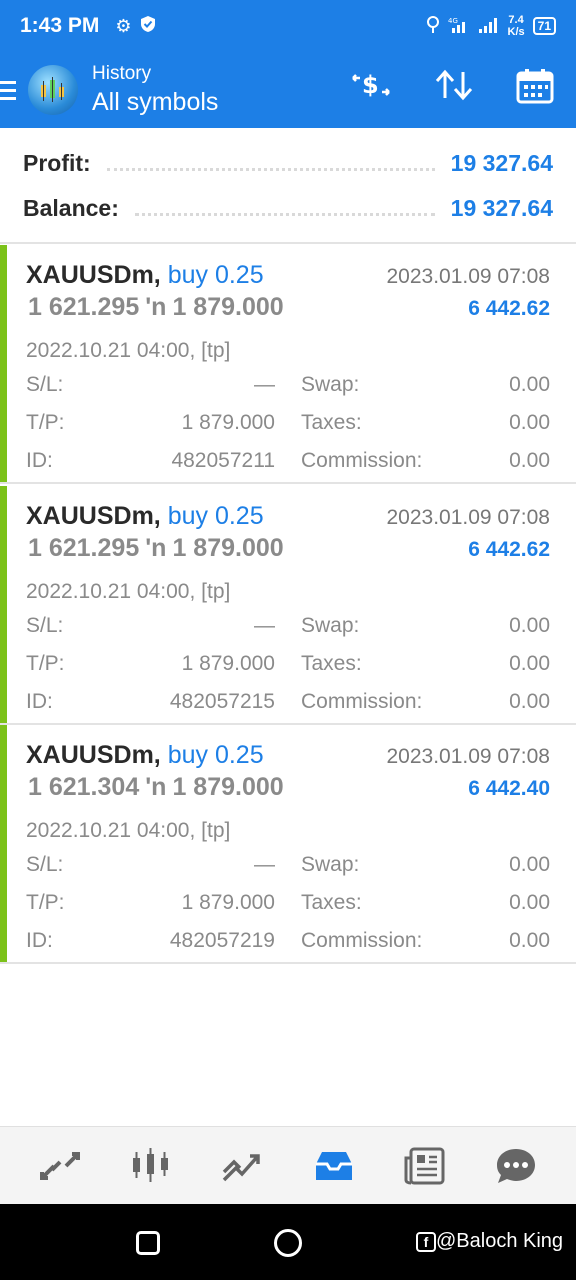 This screenshot has width=576, height=1280. Describe the element at coordinates (516, 20) in the screenshot. I see `network-speed-value: 7.4` at that location.